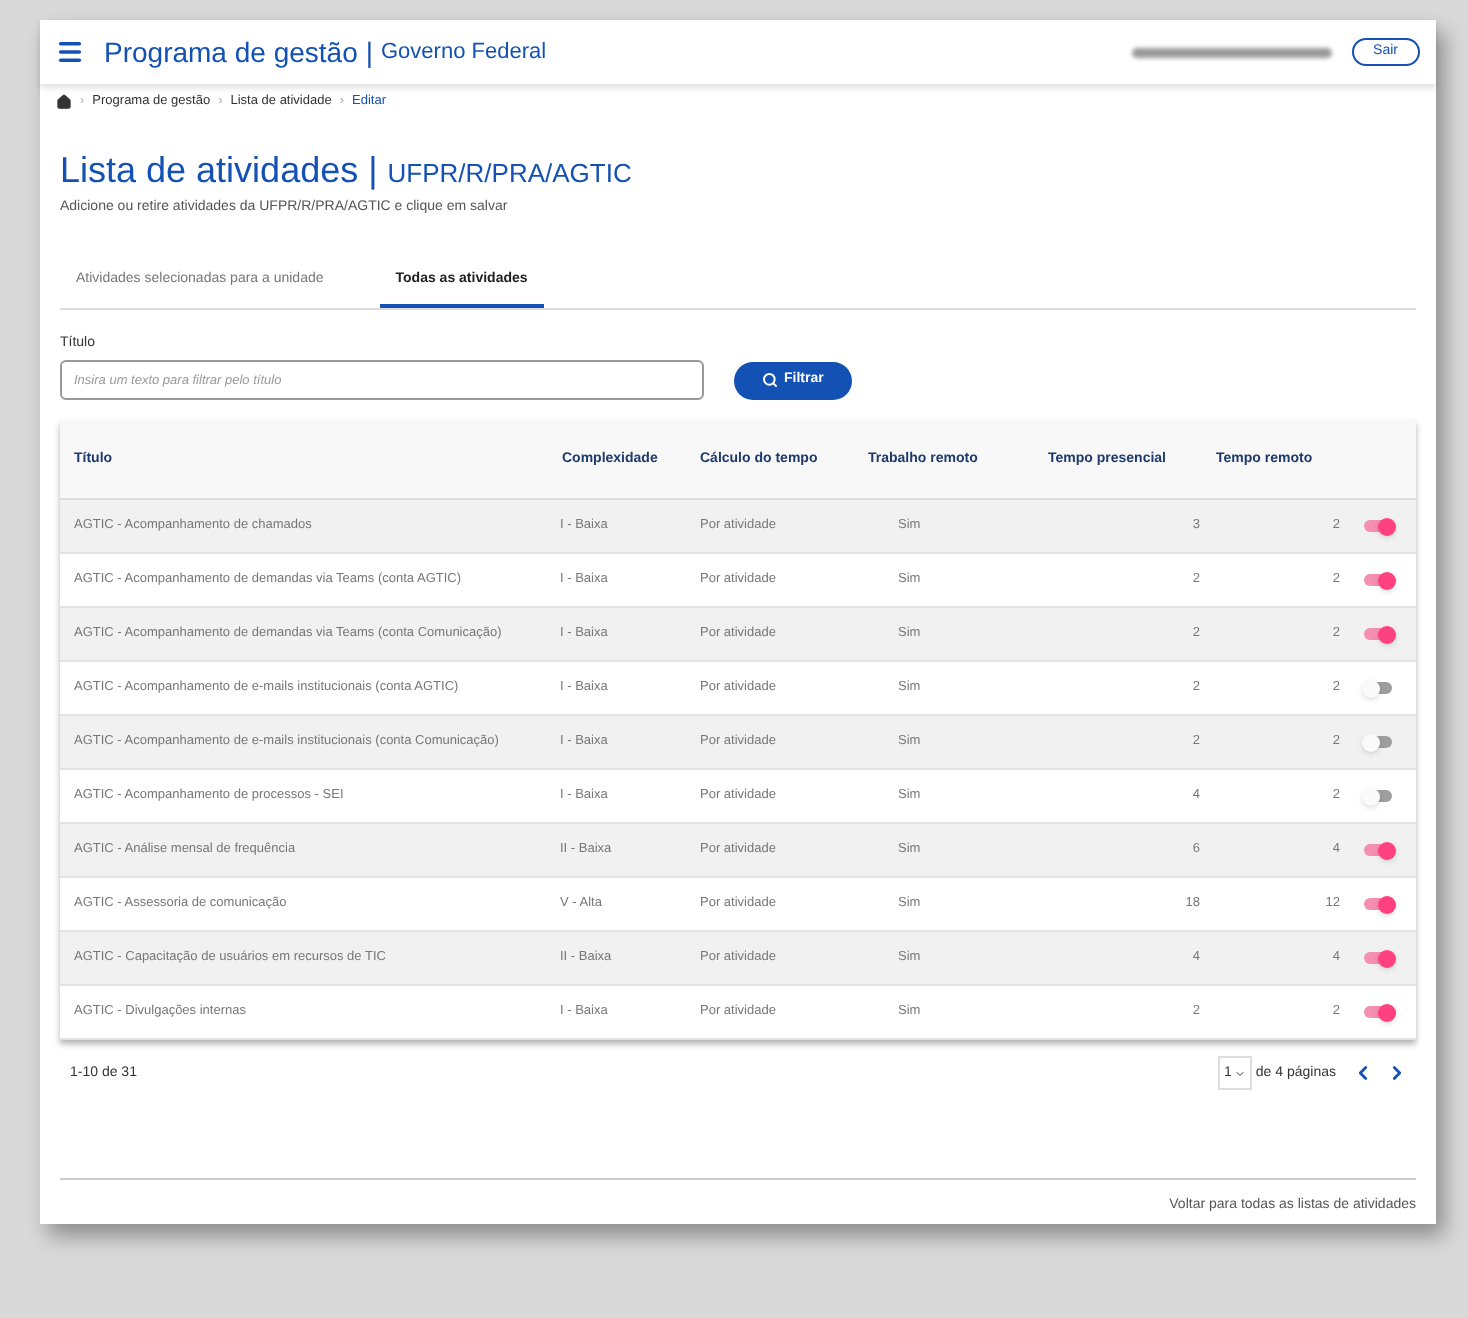 Image resolution: width=1468 pixels, height=1318 pixels. What do you see at coordinates (64, 101) in the screenshot?
I see `home-icon` at bounding box center [64, 101].